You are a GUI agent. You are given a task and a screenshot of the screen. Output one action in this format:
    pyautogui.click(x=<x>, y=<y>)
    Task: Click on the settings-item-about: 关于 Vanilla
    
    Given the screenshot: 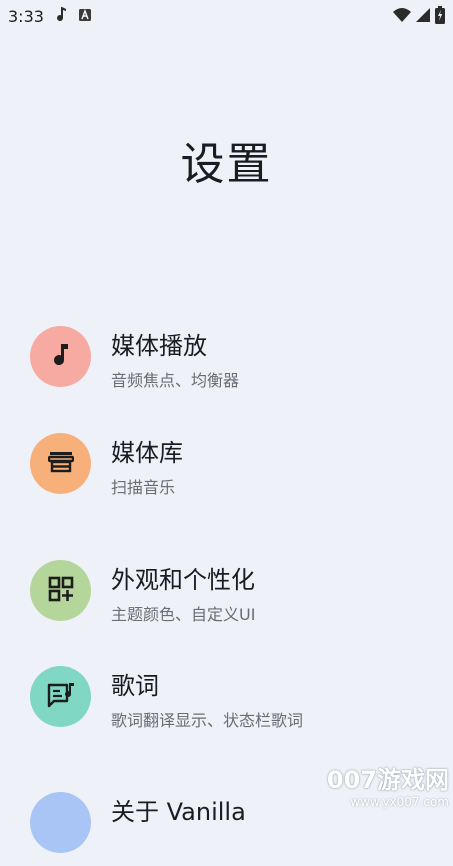 What is the action you would take?
    pyautogui.click(x=226, y=821)
    